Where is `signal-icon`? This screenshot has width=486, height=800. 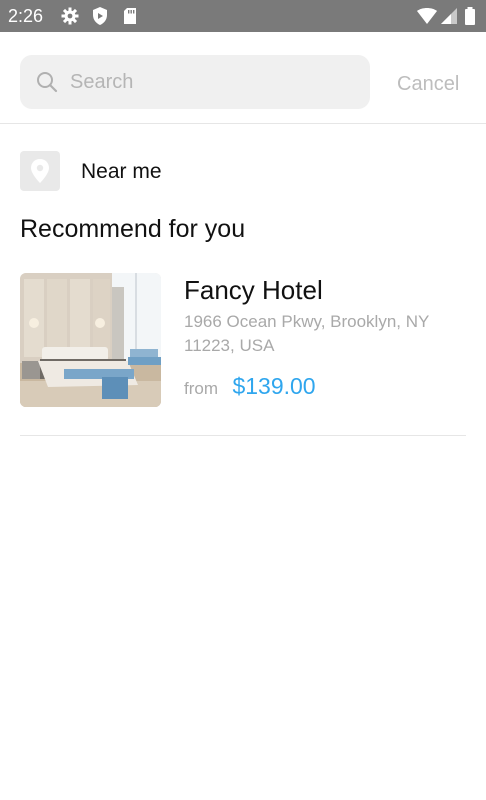 signal-icon is located at coordinates (450, 16).